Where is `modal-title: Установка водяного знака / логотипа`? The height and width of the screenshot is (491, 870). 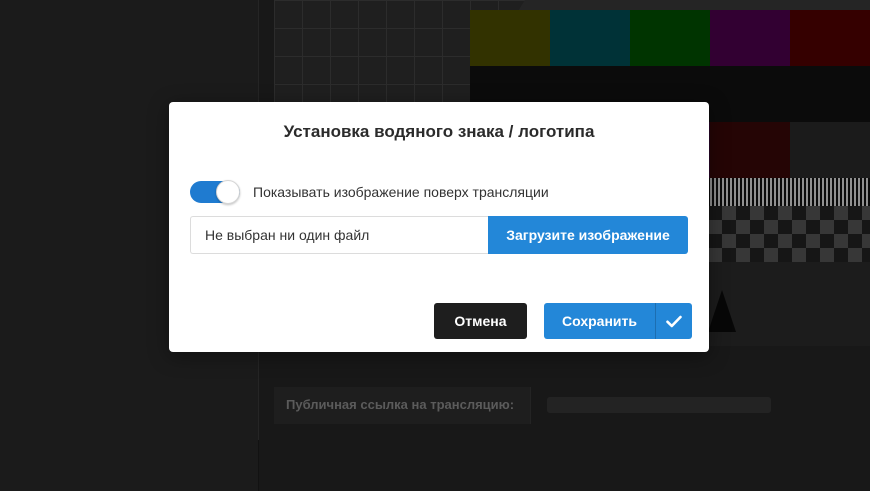
modal-title: Установка водяного знака / логотипа is located at coordinates (439, 131).